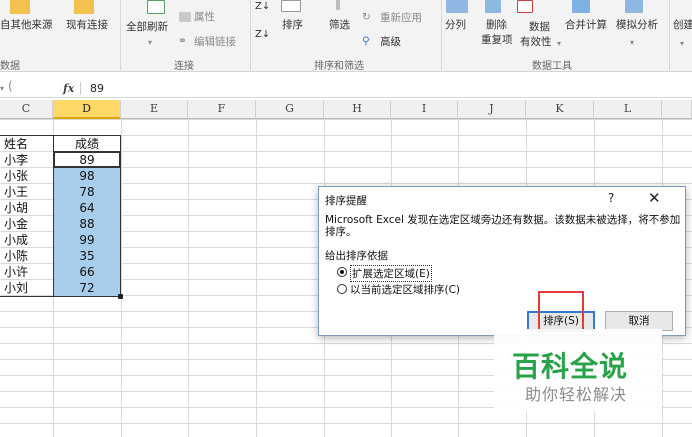 Image resolution: width=692 pixels, height=437 pixels. I want to click on refresh-all-icon, so click(156, 7).